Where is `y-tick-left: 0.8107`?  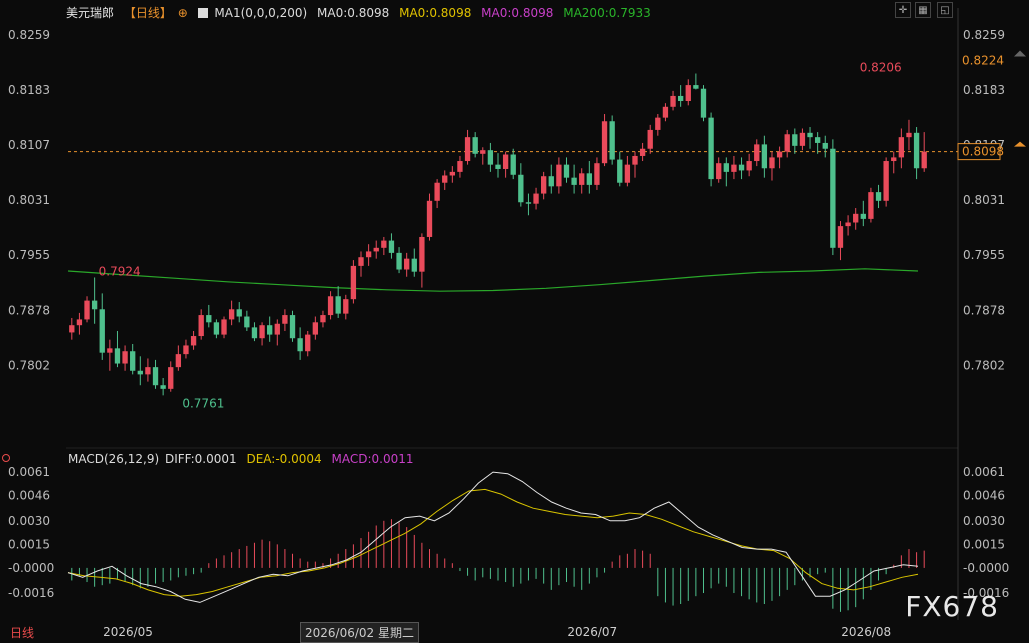
y-tick-left: 0.8107 is located at coordinates (29, 145).